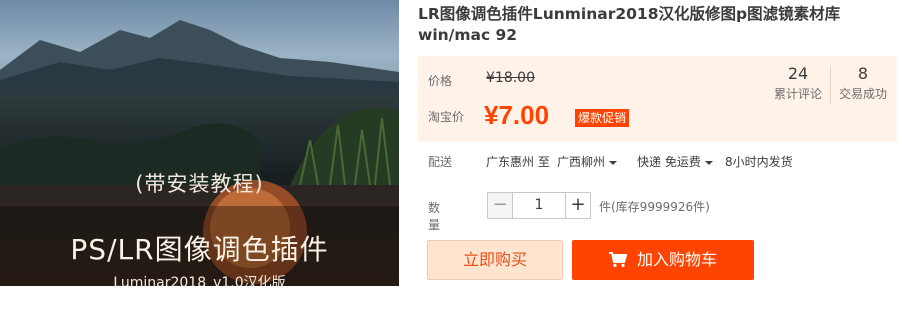  What do you see at coordinates (669, 162) in the screenshot?
I see `shipping-value: 快递 免运费` at bounding box center [669, 162].